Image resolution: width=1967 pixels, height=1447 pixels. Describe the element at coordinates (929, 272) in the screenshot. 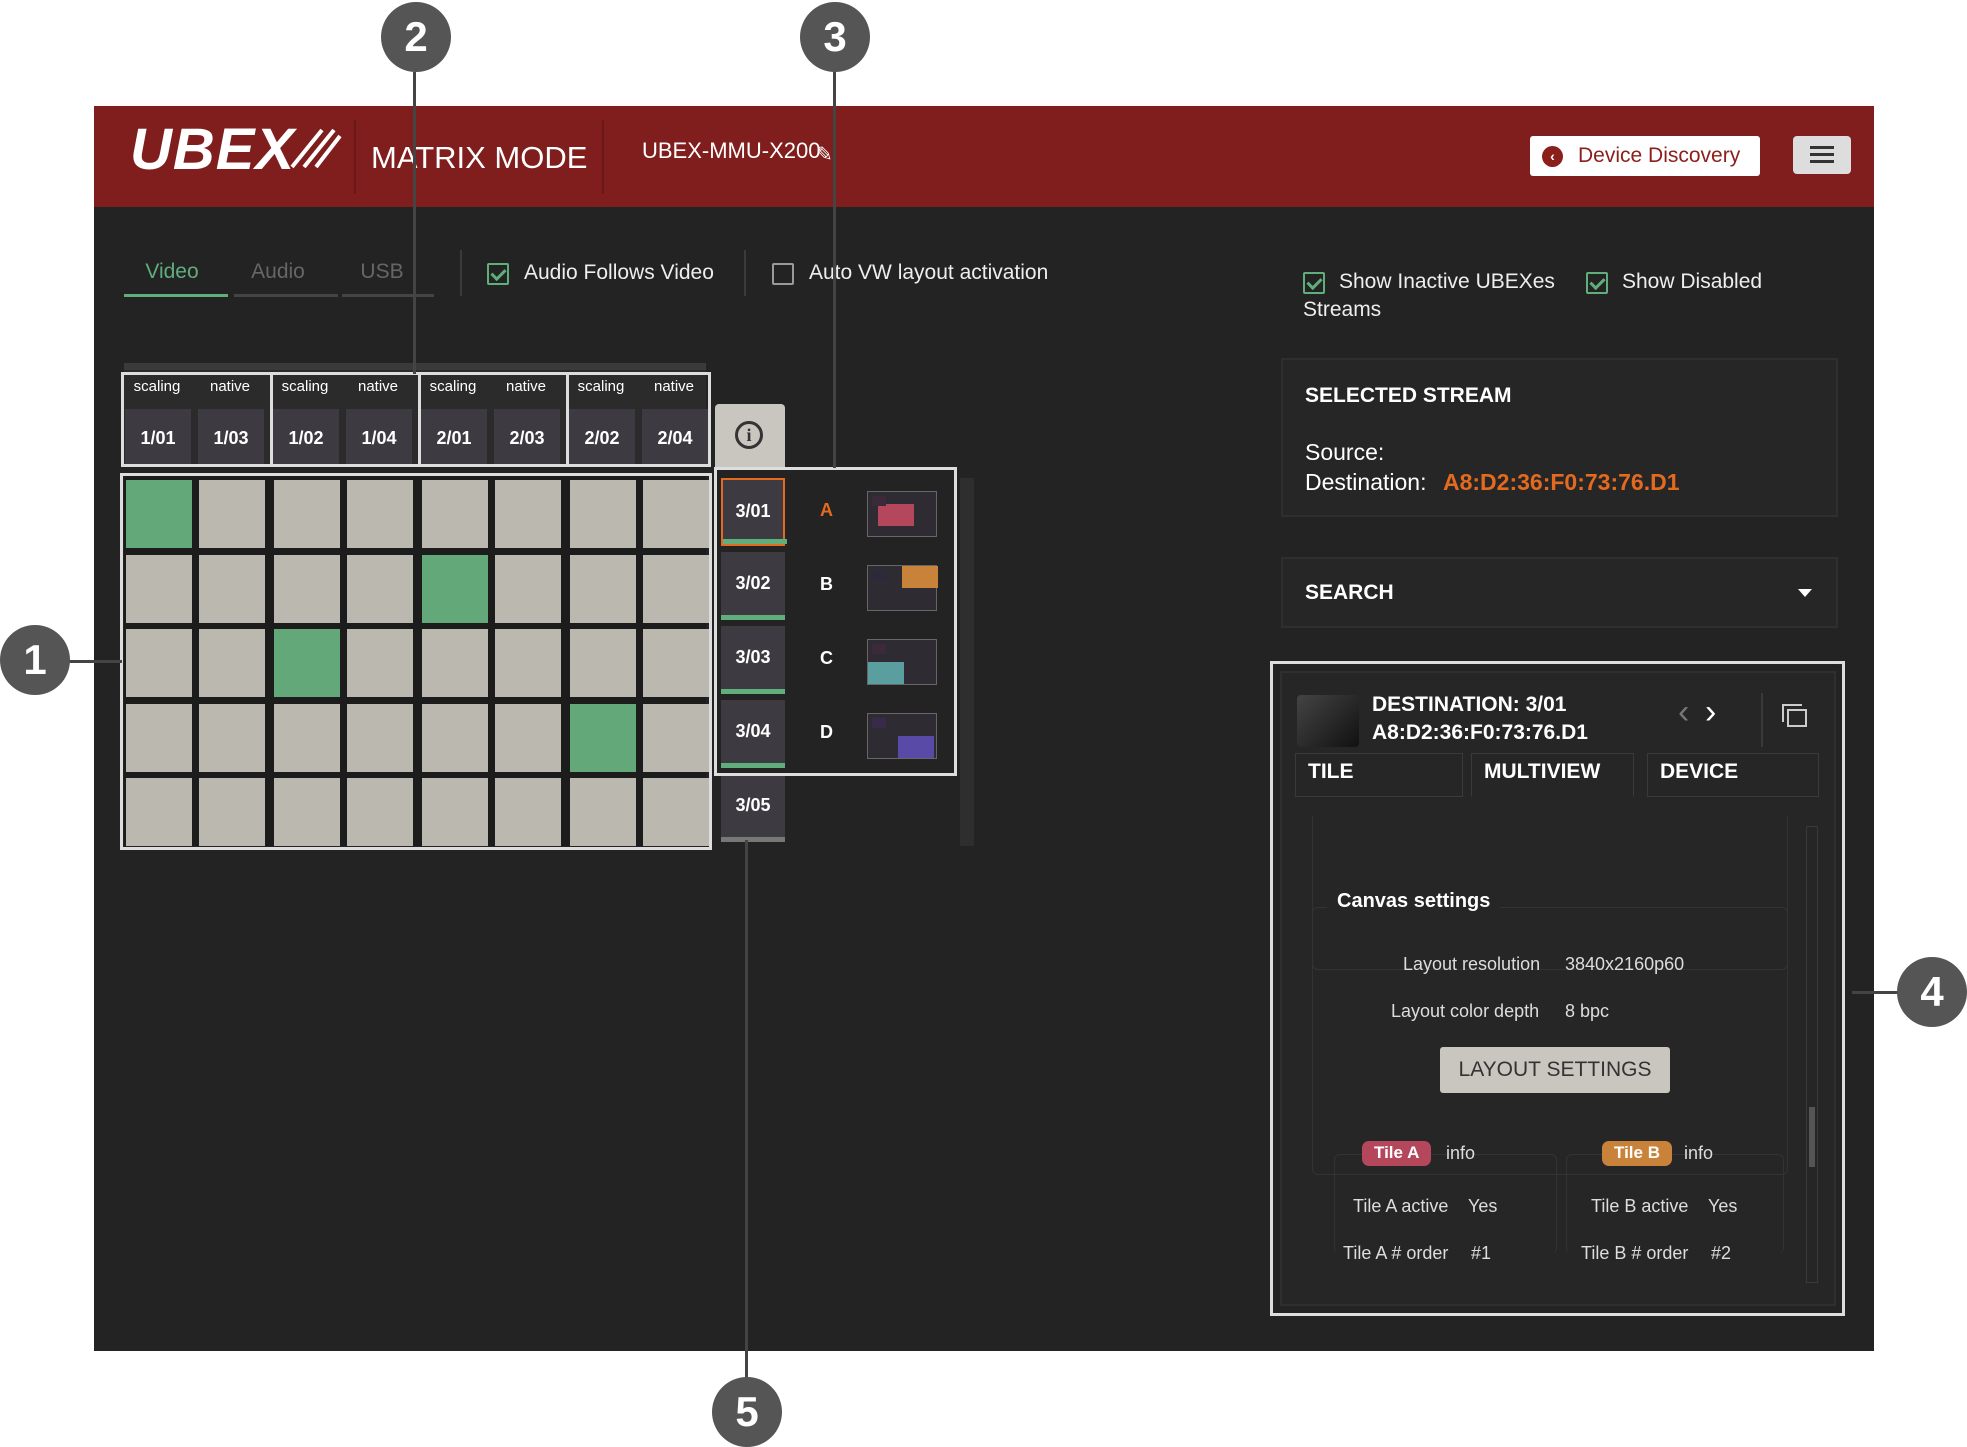

I see `auto-vw-label: Auto VW layout activation` at that location.